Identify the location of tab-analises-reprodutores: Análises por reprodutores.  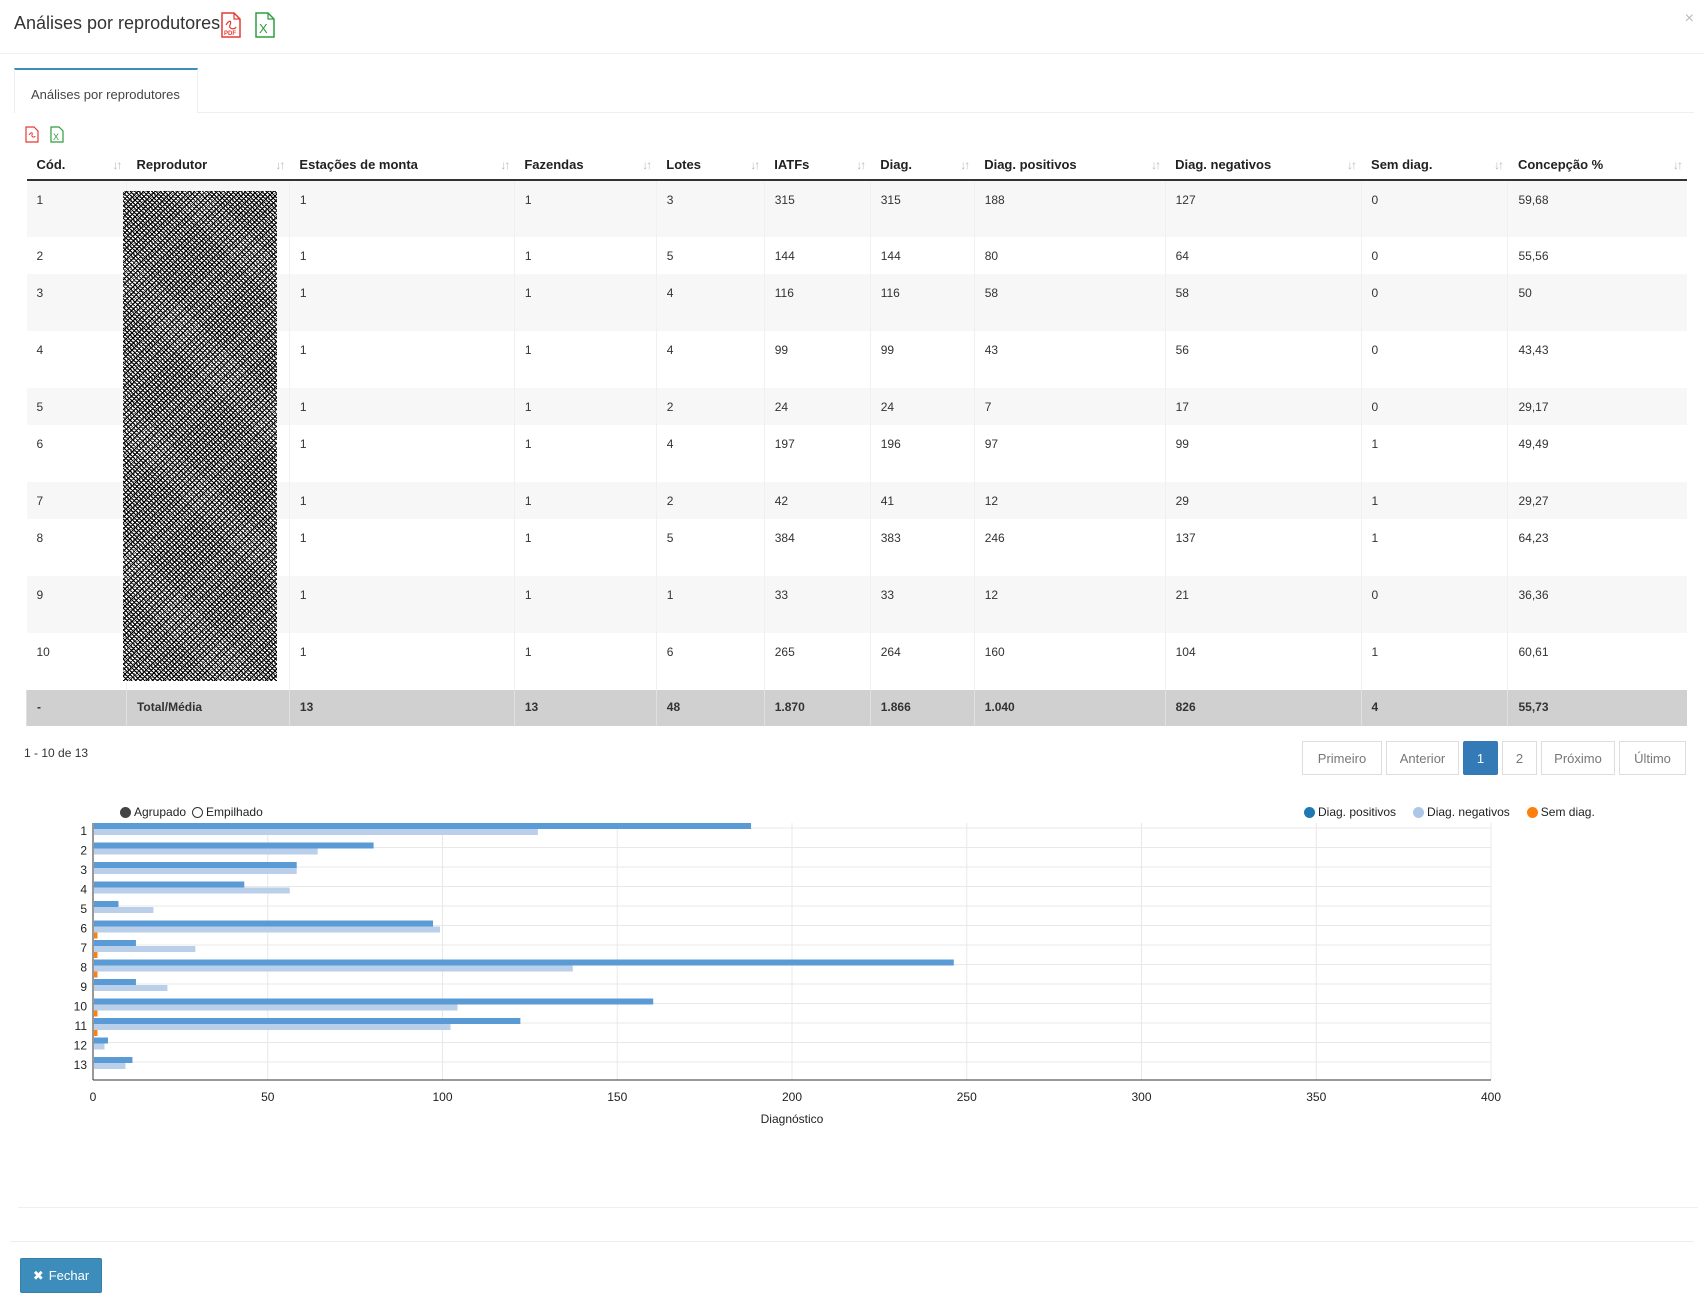
(106, 90).